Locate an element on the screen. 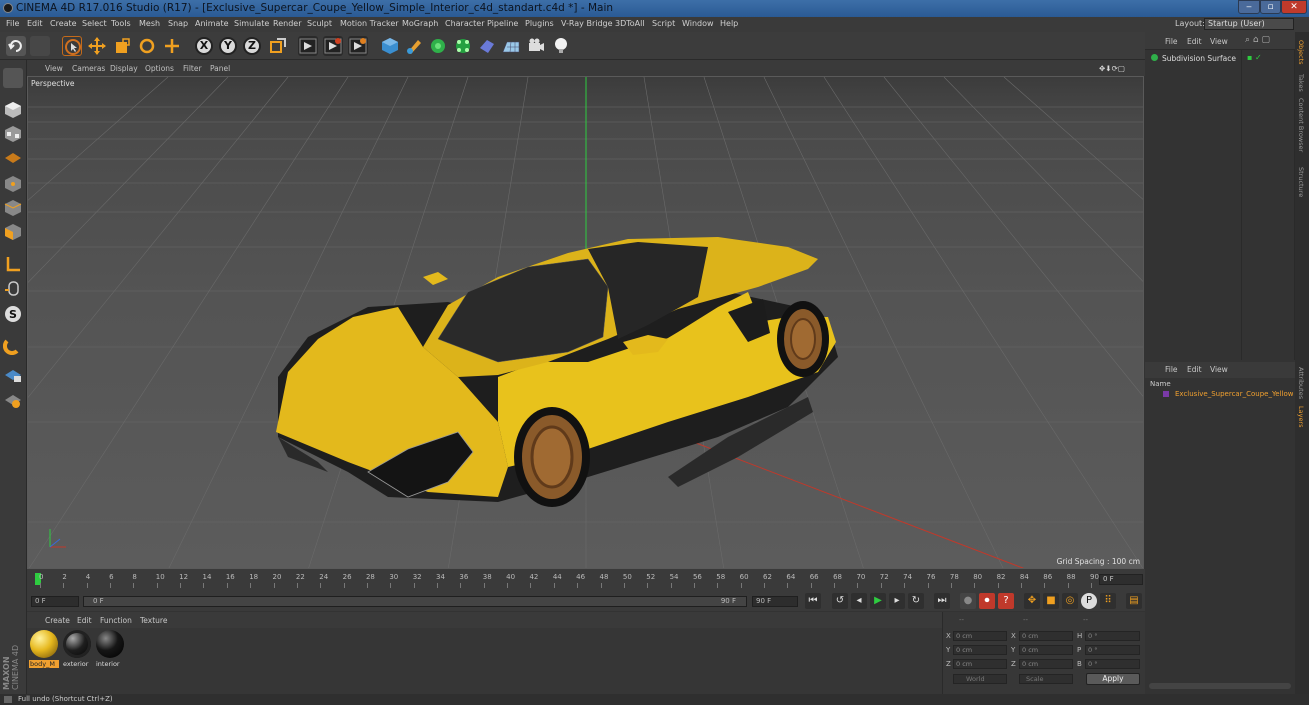  viewport-menu-filter: Filter is located at coordinates (192, 68).